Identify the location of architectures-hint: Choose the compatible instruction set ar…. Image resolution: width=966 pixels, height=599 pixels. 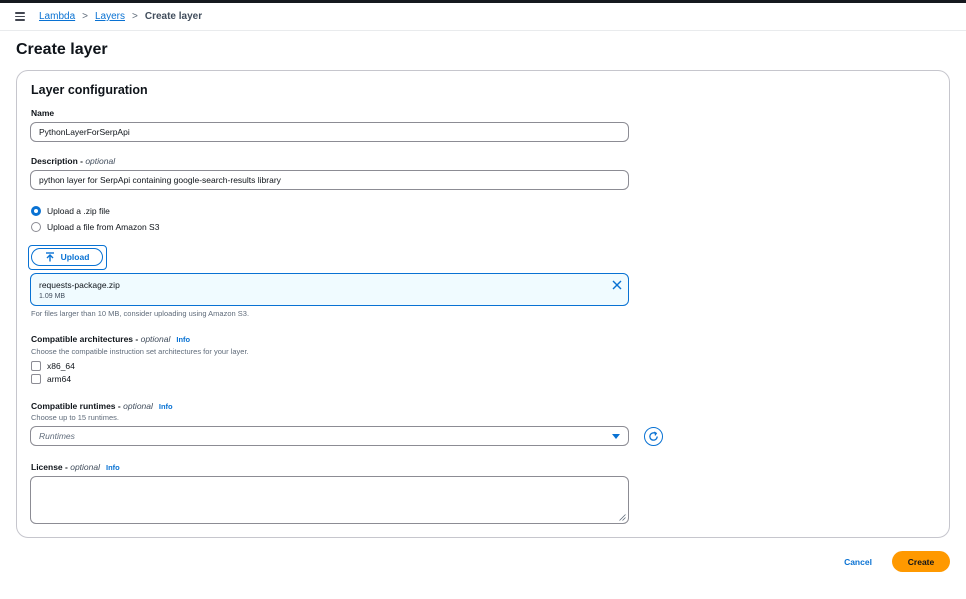
(140, 351).